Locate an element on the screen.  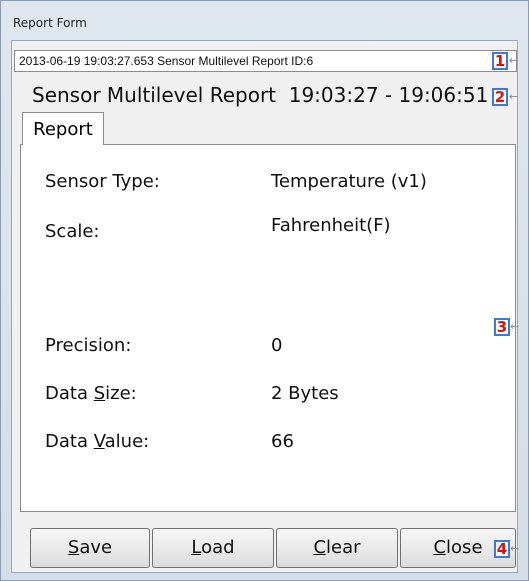
close-button-mnemonic: C is located at coordinates (440, 547).